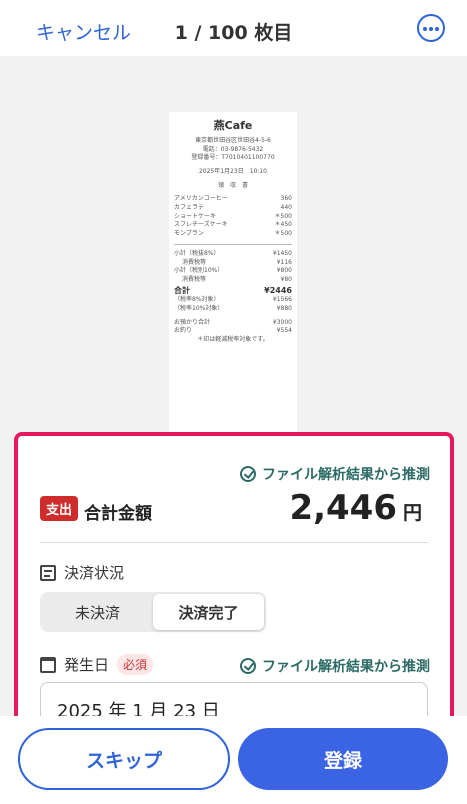 The width and height of the screenshot is (467, 804). What do you see at coordinates (234, 542) in the screenshot?
I see `section-divider` at bounding box center [234, 542].